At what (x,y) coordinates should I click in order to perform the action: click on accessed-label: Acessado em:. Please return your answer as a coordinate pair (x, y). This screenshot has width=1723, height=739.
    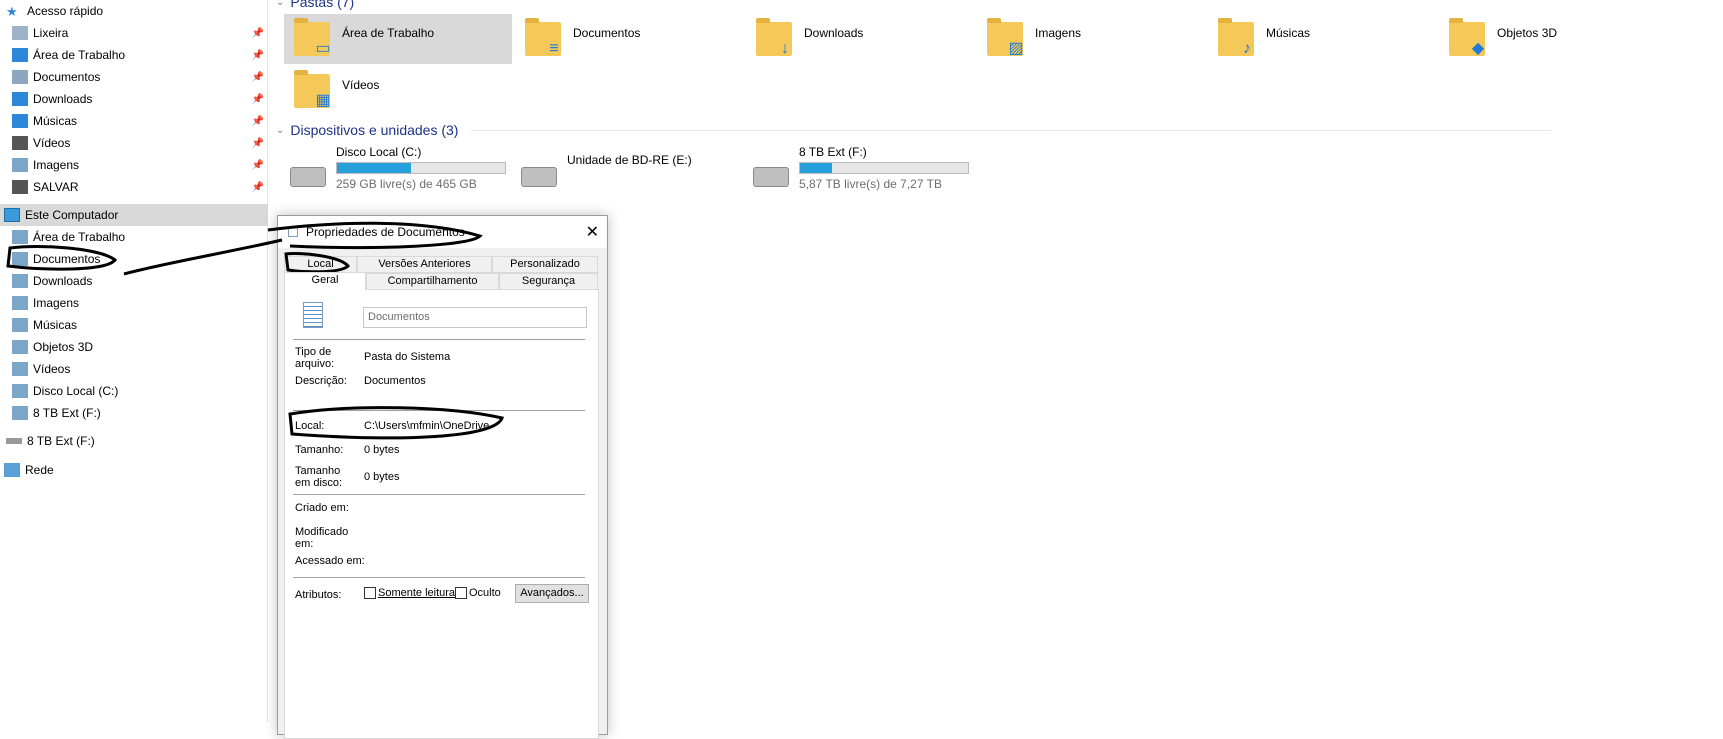
    Looking at the image, I should click on (330, 561).